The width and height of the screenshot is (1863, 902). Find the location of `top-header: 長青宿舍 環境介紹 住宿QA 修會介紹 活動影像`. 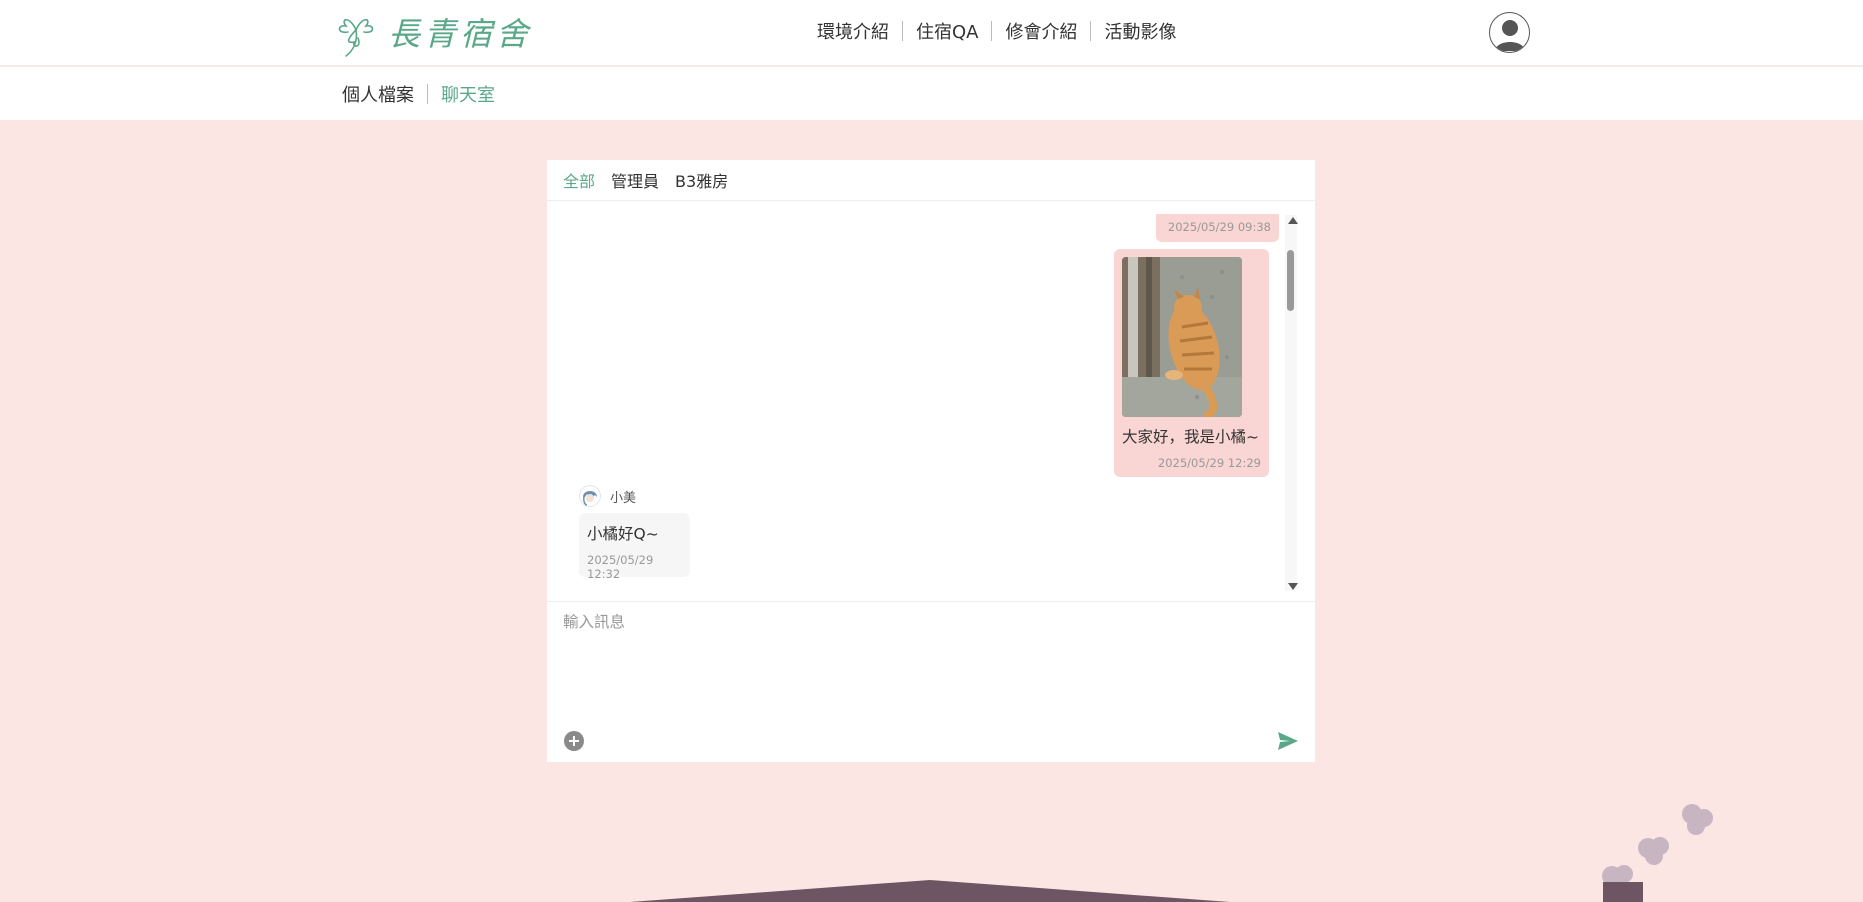

top-header: 長青宿舍 環境介紹 住宿QA 修會介紹 活動影像 is located at coordinates (931, 33).